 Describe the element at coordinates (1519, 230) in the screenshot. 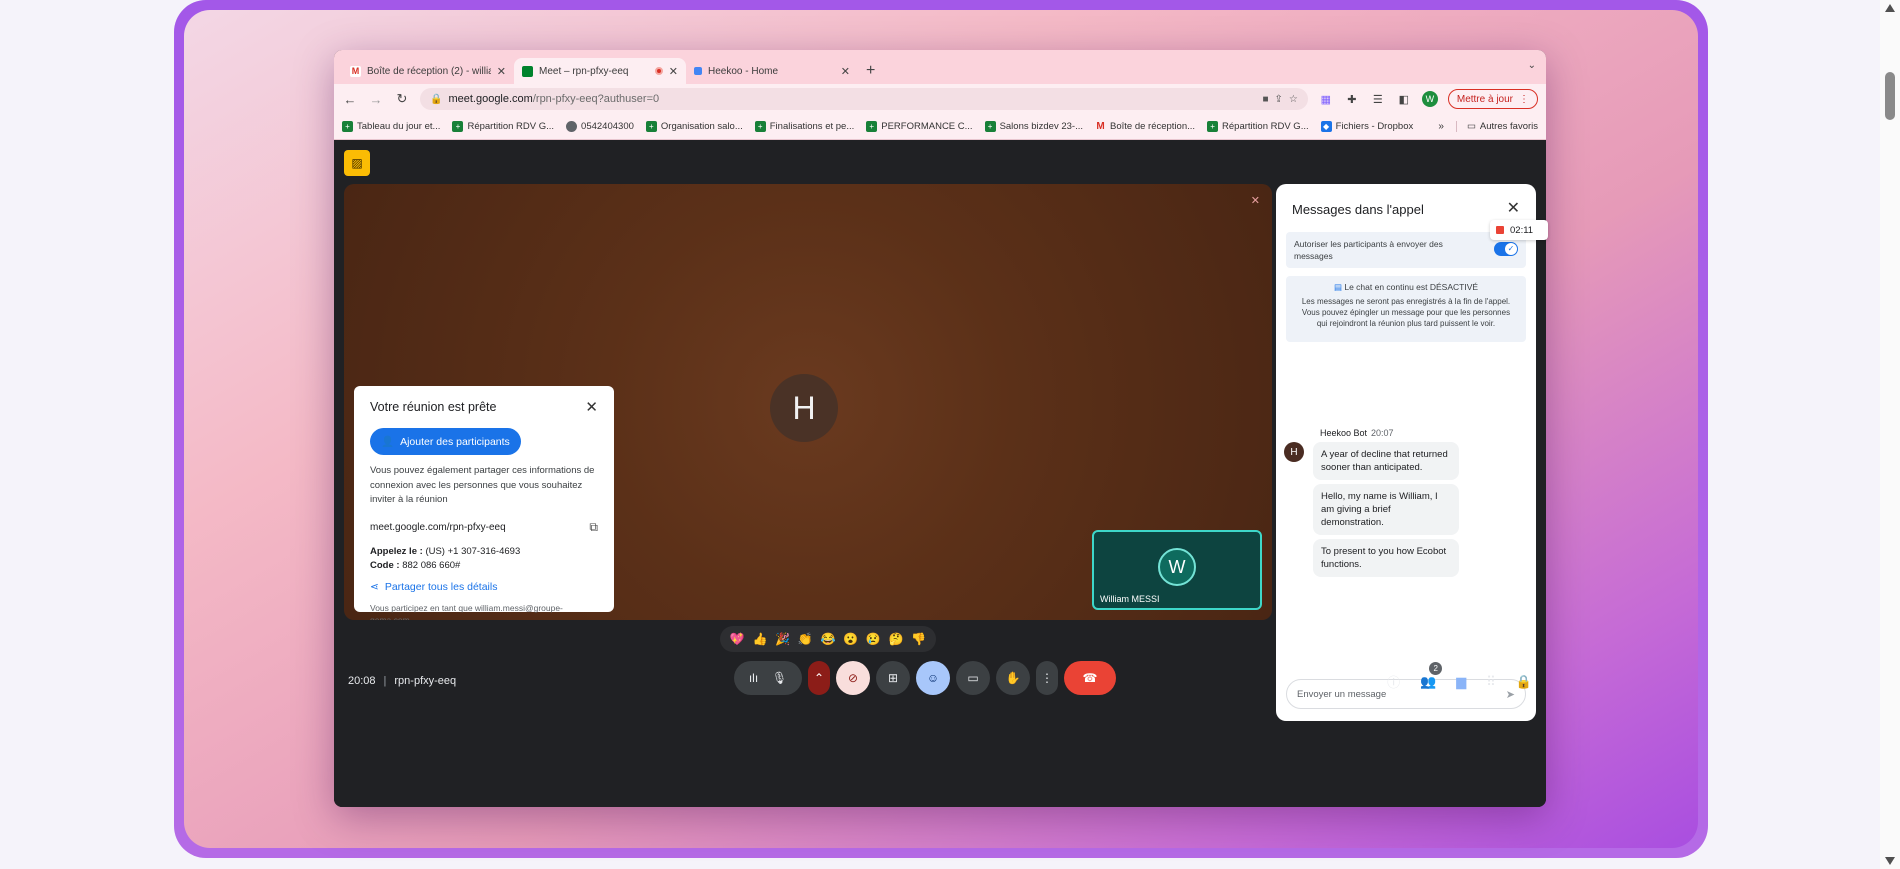

I see `recording-timer: 02:11` at that location.